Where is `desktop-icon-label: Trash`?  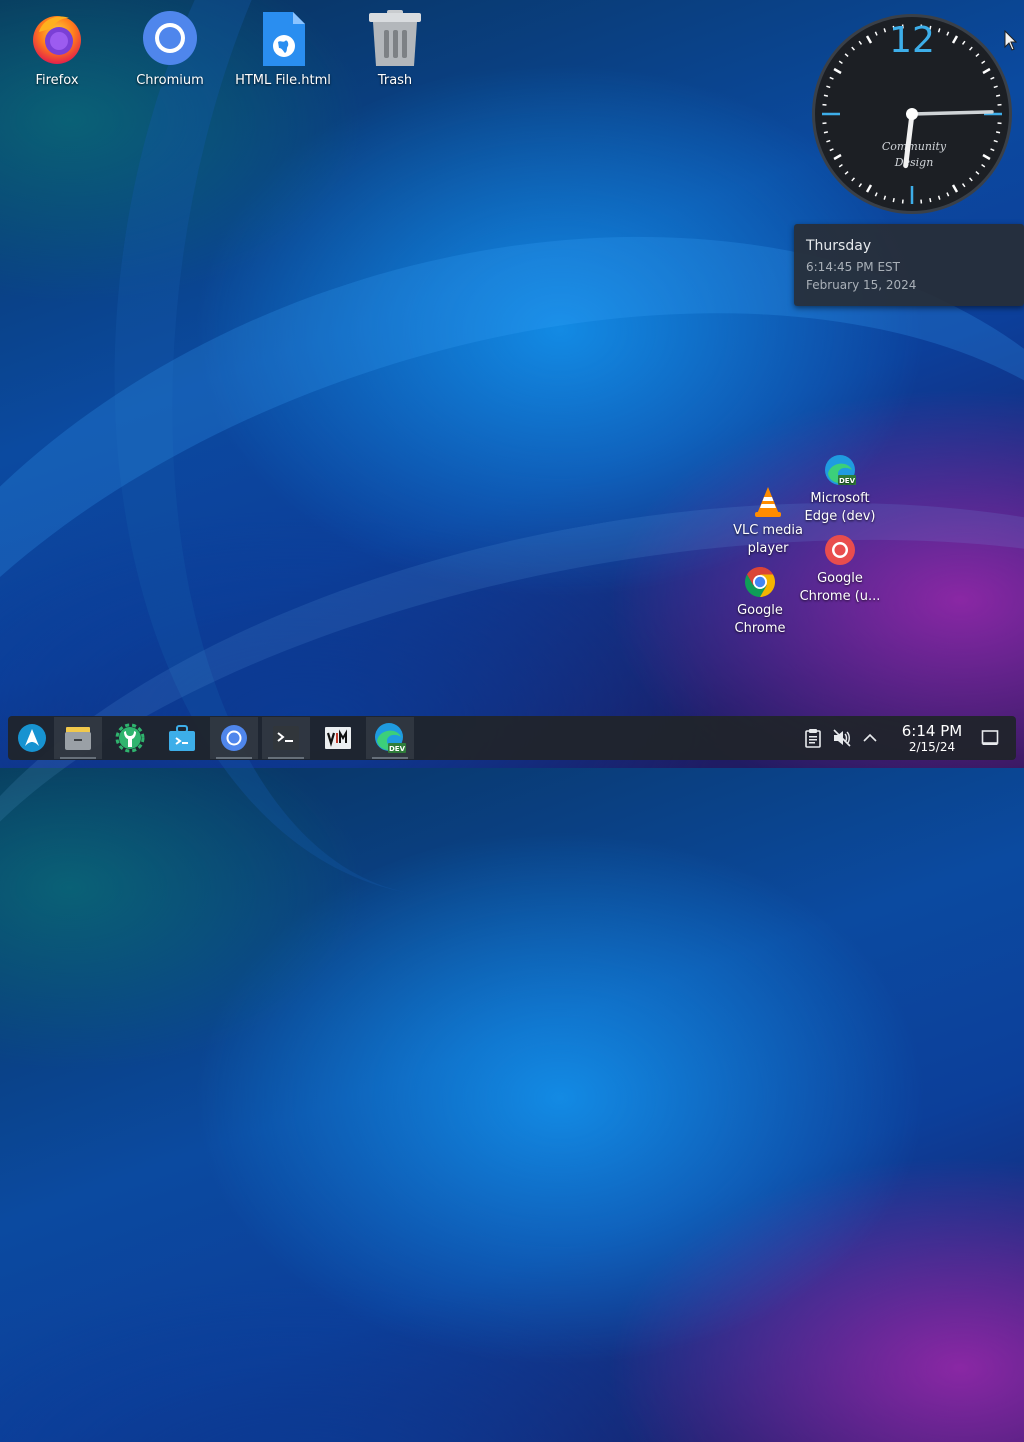
desktop-icon-label: Trash is located at coordinates (395, 81).